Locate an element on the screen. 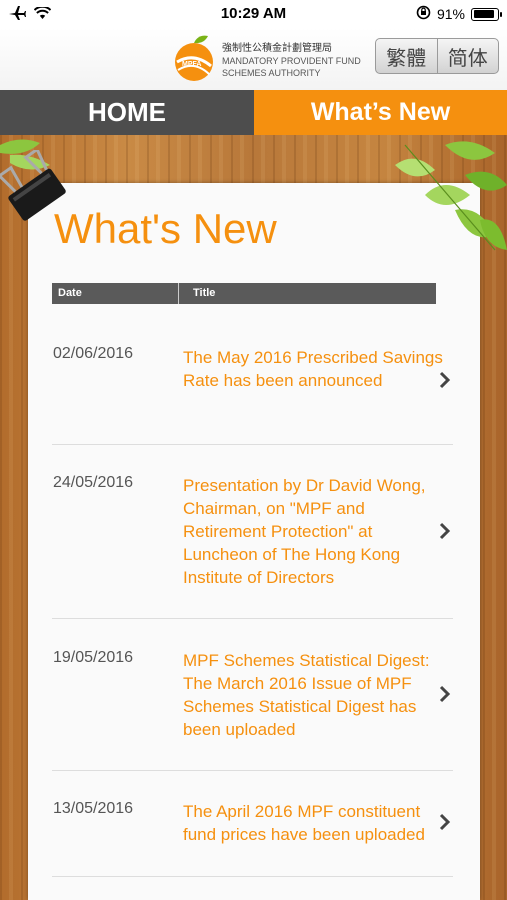 The width and height of the screenshot is (507, 900). orientation-lock-icon is located at coordinates (423, 14).